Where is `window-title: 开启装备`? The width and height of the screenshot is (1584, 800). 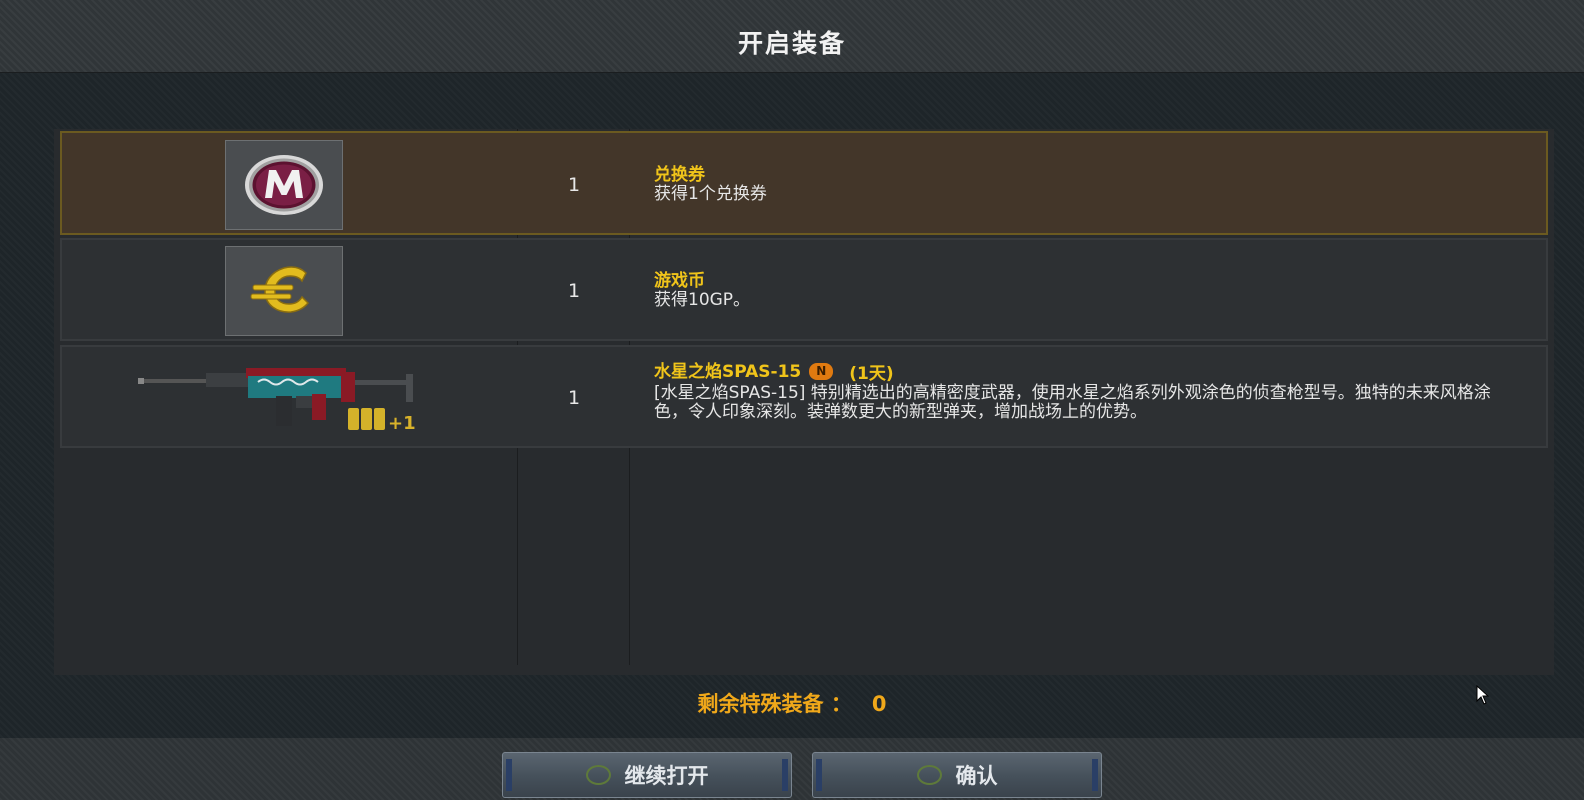 window-title: 开启装备 is located at coordinates (791, 43).